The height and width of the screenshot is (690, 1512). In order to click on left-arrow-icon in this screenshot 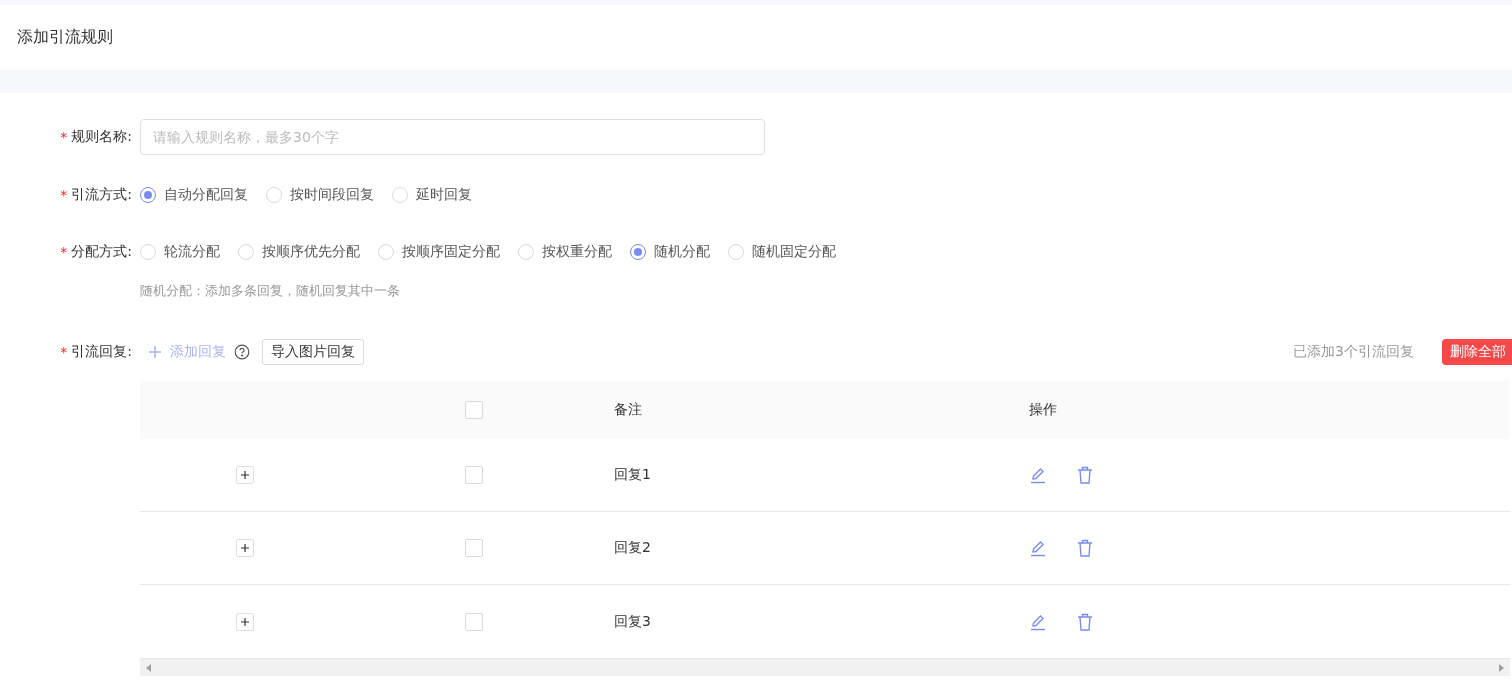, I will do `click(148, 667)`.